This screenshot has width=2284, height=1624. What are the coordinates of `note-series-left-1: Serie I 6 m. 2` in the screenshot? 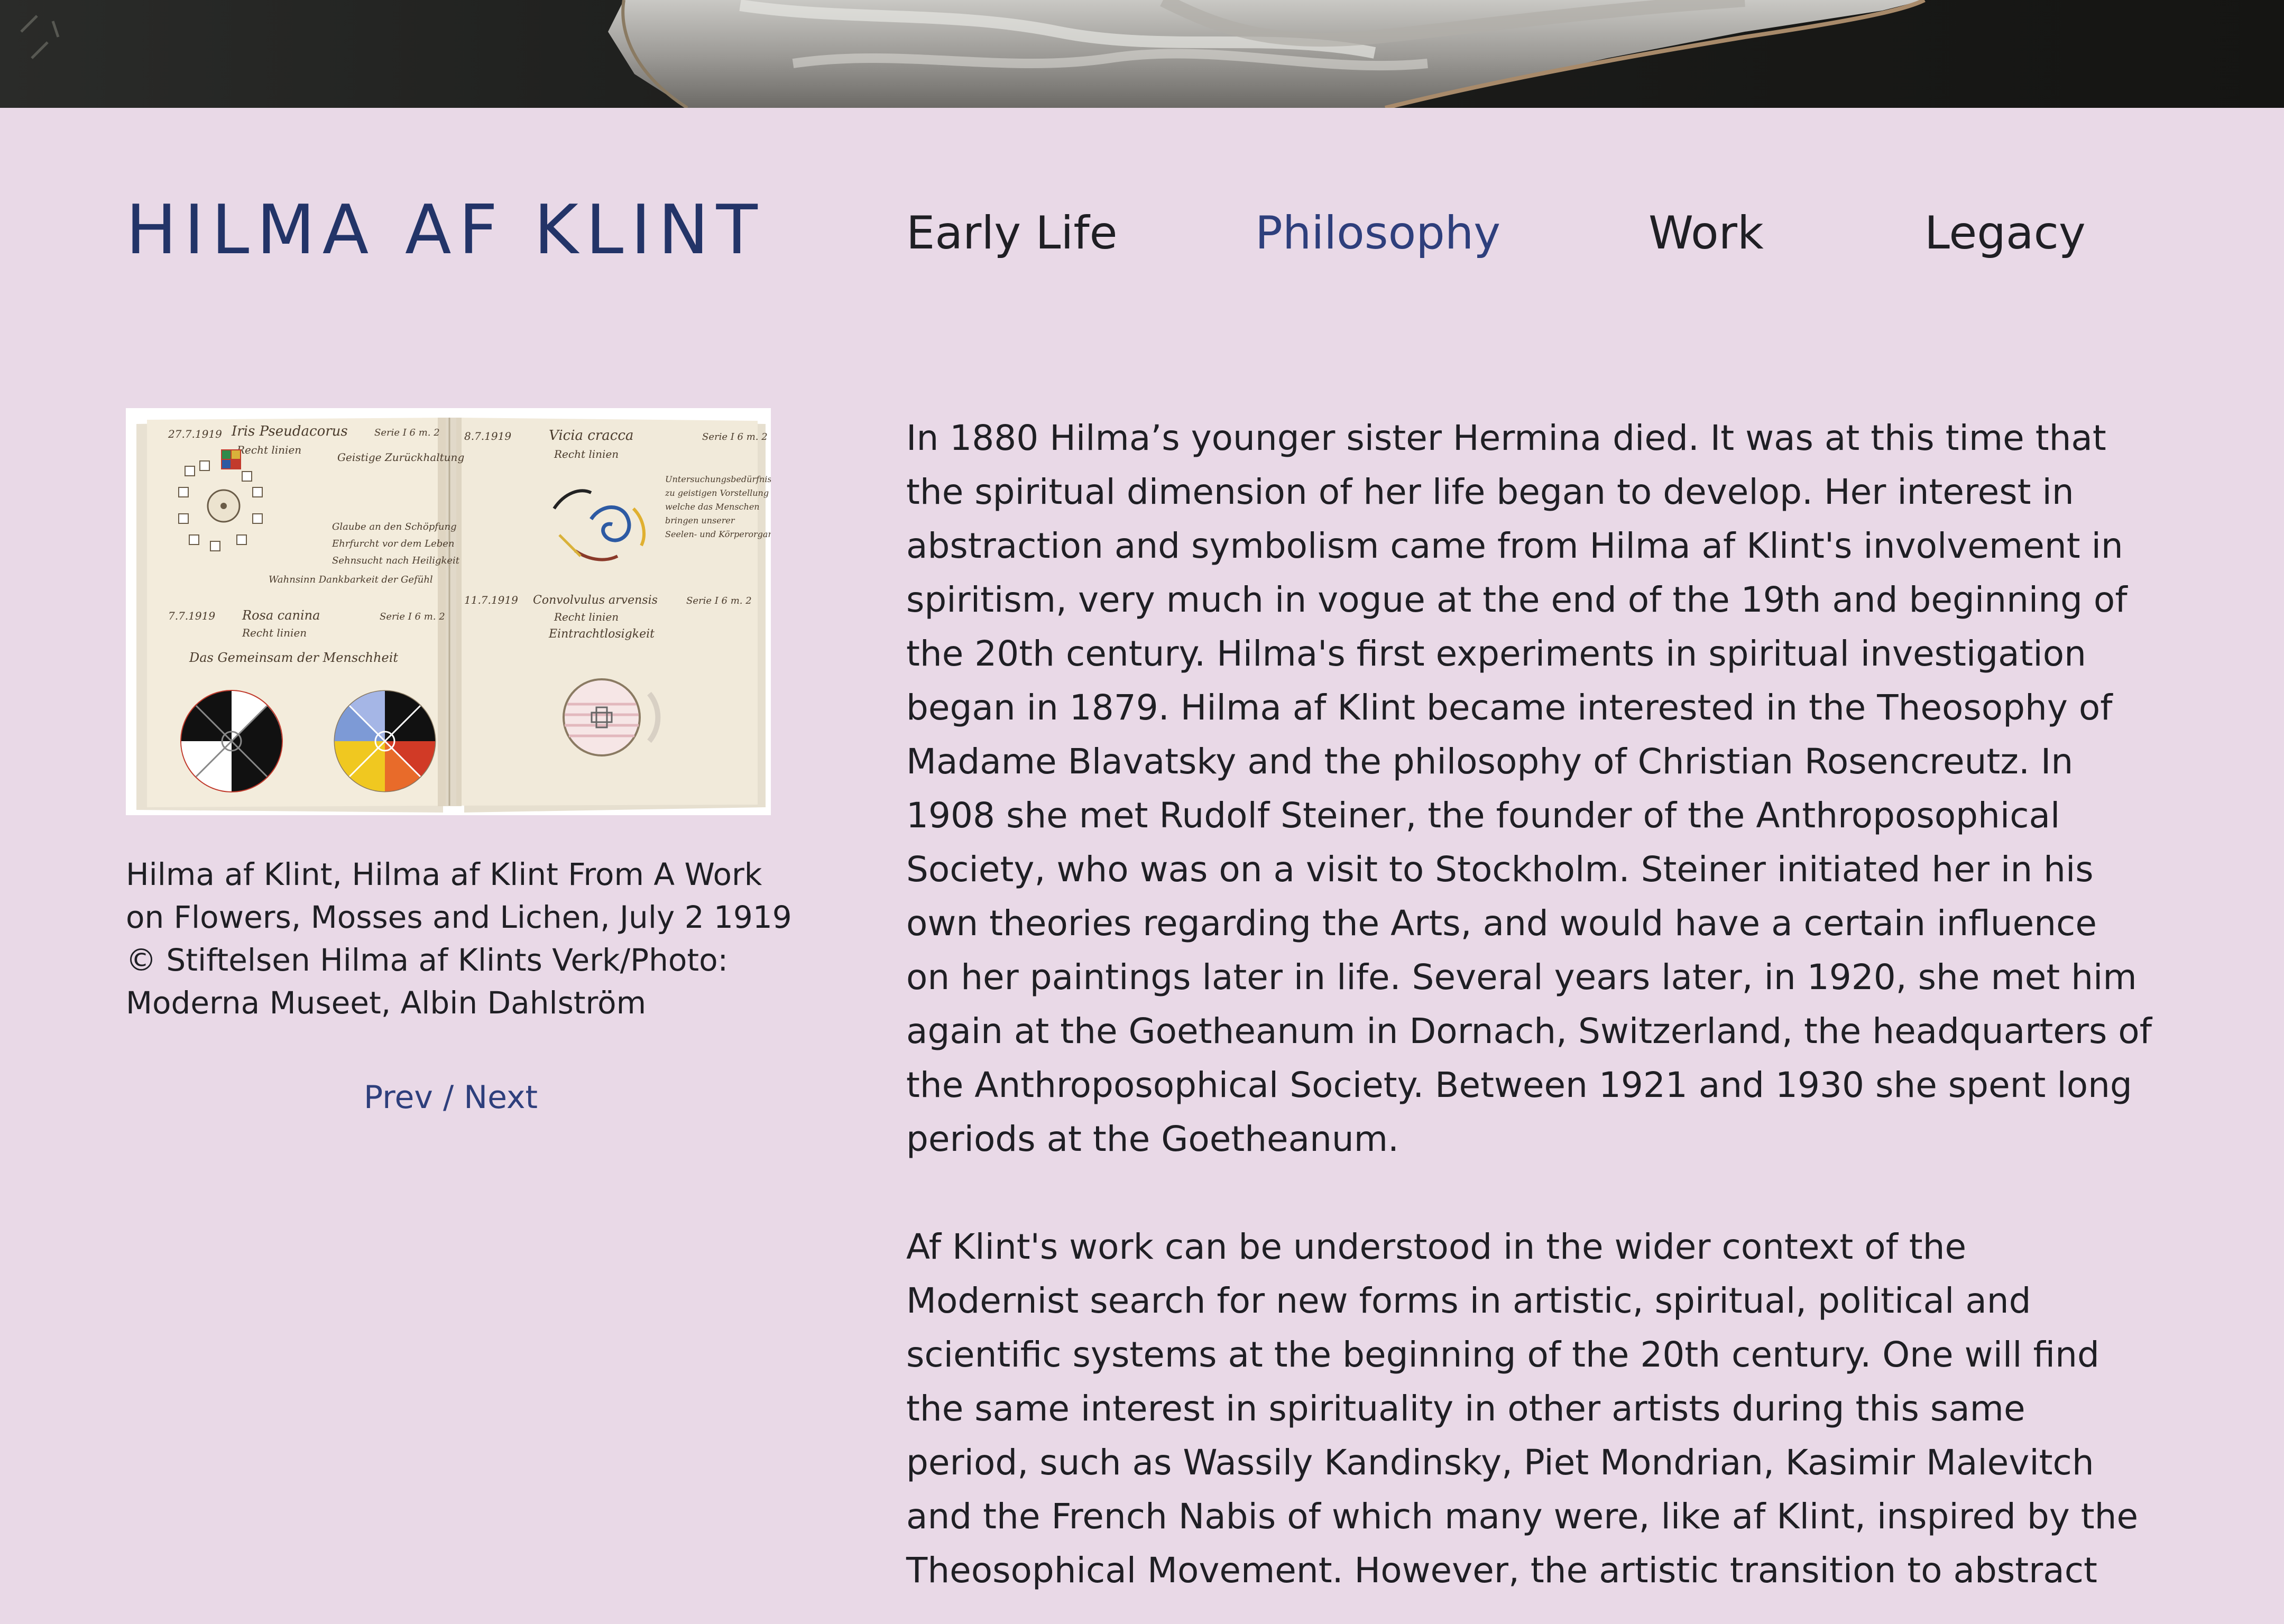 It's located at (407, 432).